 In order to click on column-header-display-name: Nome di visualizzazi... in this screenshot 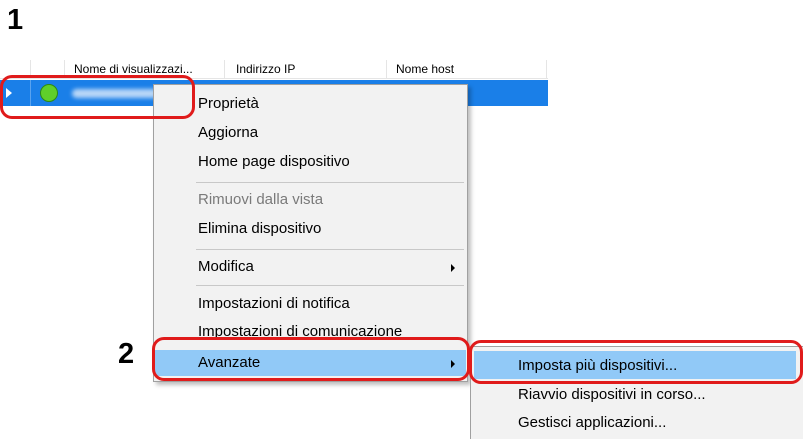, I will do `click(133, 69)`.